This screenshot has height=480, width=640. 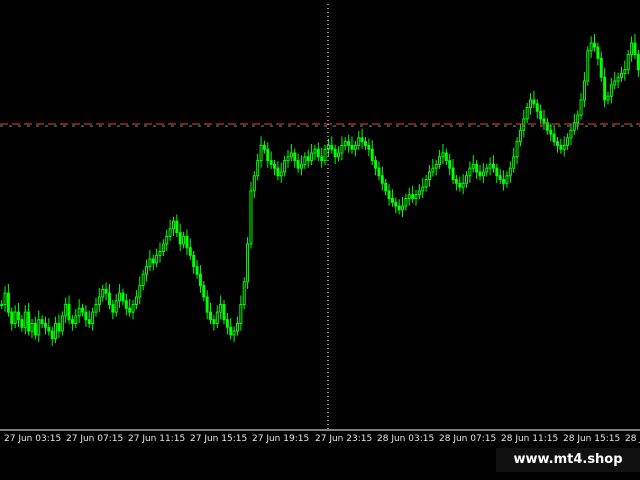 I want to click on x-tick-label: 27 Jun 19:15, so click(x=280, y=439).